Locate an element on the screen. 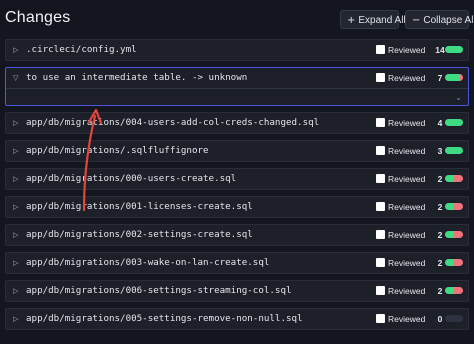 This screenshot has width=474, height=344. annotation-arrow is located at coordinates (92, 160).